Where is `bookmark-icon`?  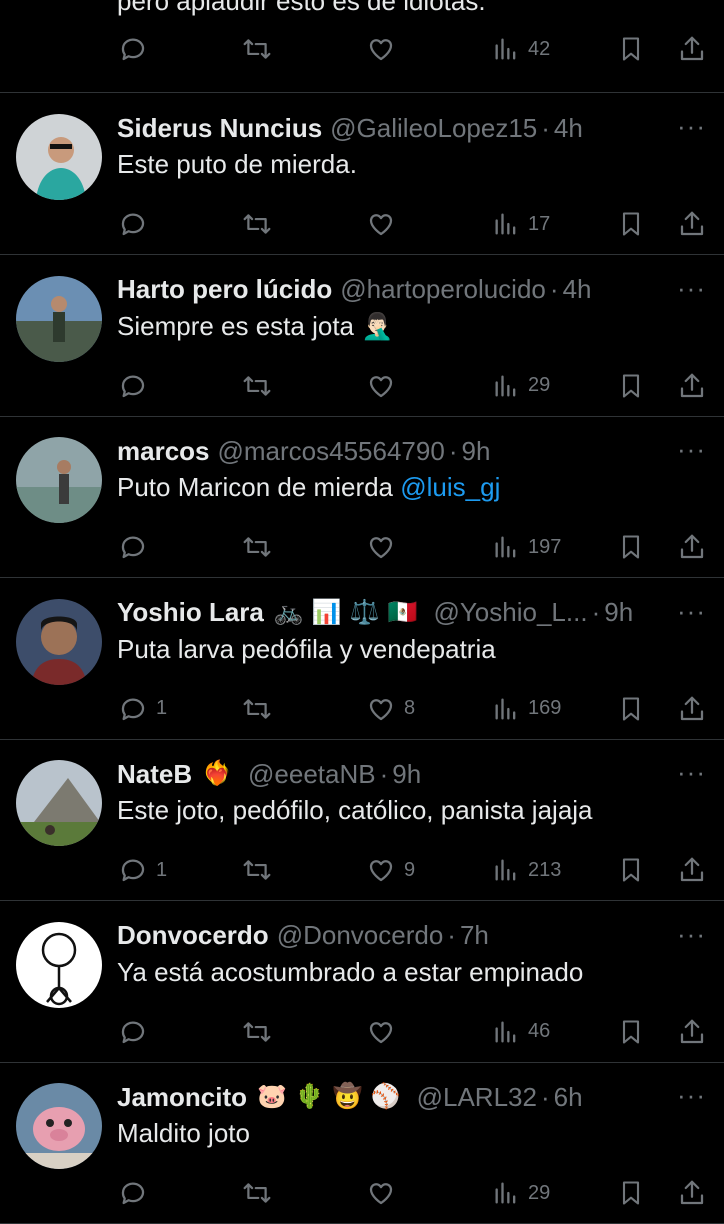 bookmark-icon is located at coordinates (631, 386).